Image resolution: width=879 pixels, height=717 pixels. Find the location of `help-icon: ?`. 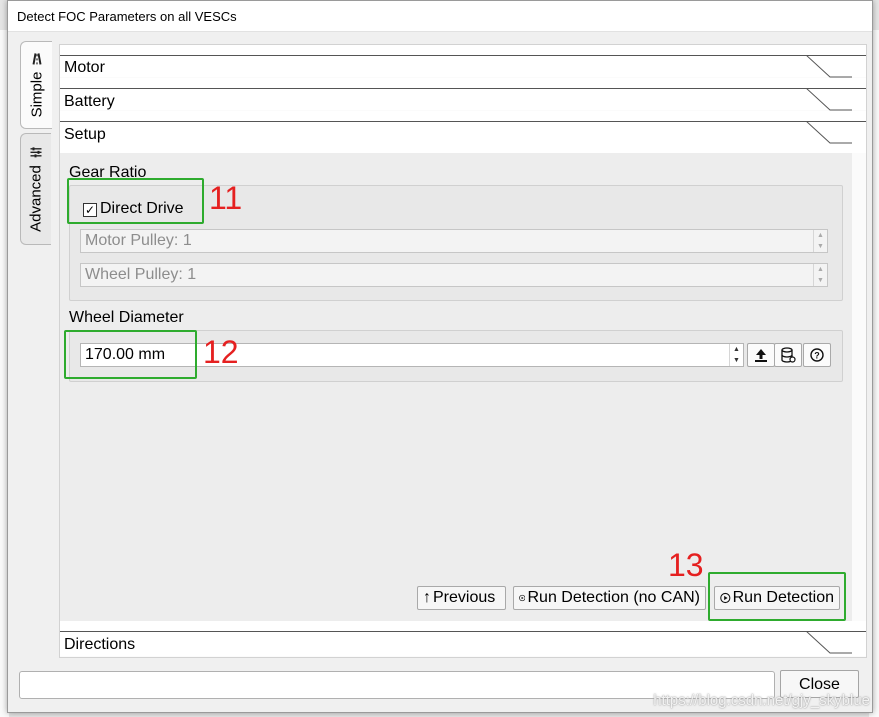

help-icon: ? is located at coordinates (817, 355).